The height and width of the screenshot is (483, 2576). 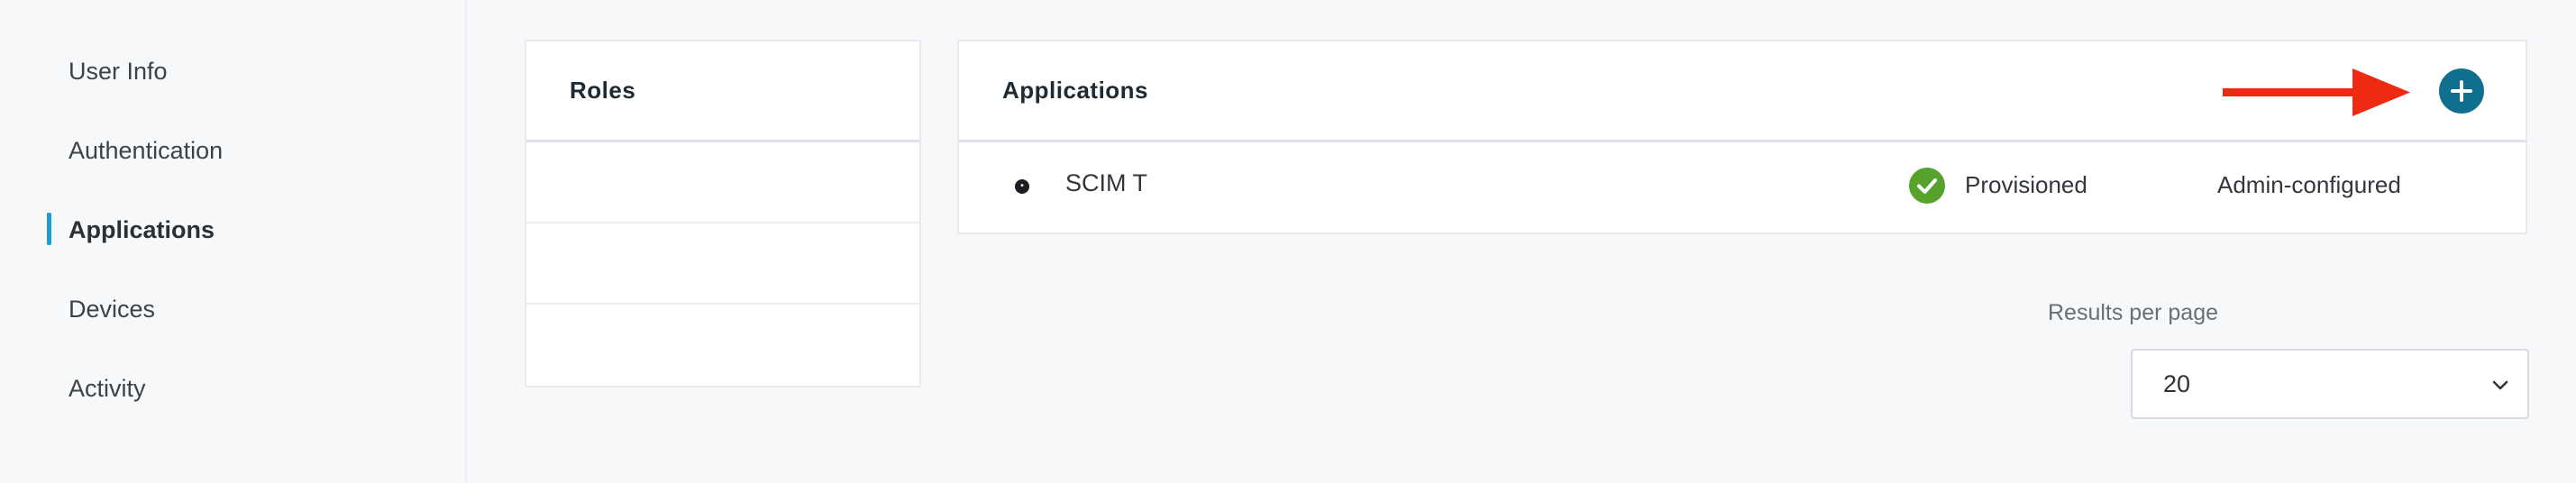 I want to click on applications-title: Applications, so click(x=1075, y=90).